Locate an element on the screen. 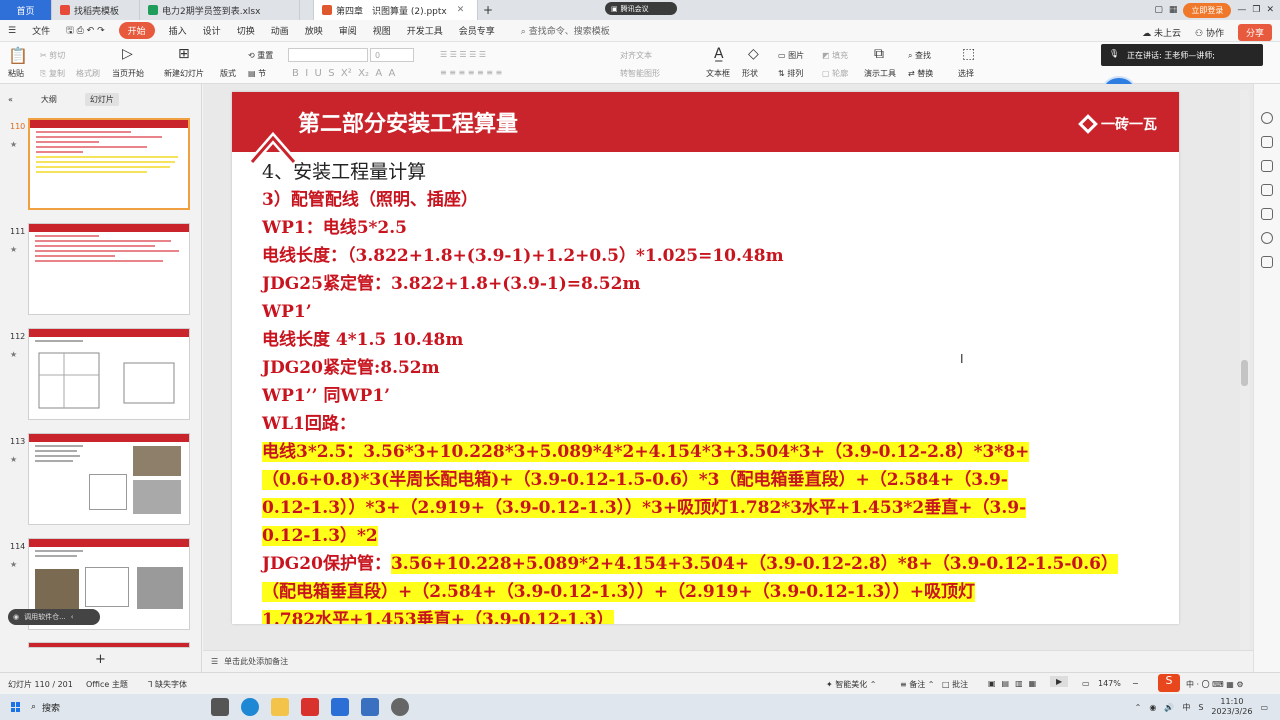  zoom-out-icon: − is located at coordinates (1135, 683).